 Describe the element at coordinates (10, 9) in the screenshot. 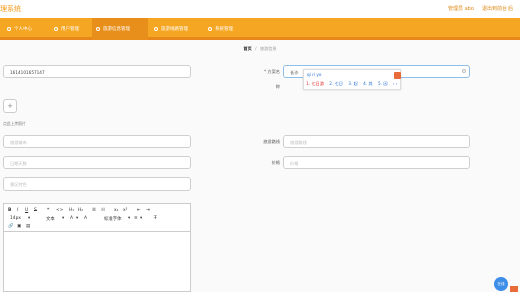

I see `app-title: 理系统` at that location.